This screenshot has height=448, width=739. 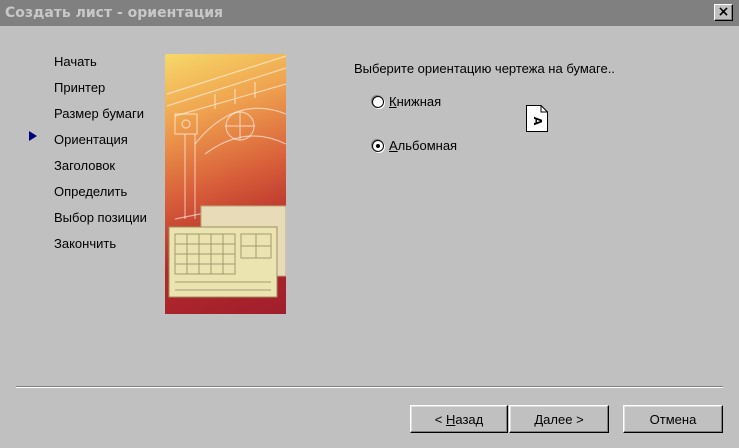 I want to click on wizard-banner-image, so click(x=225, y=184).